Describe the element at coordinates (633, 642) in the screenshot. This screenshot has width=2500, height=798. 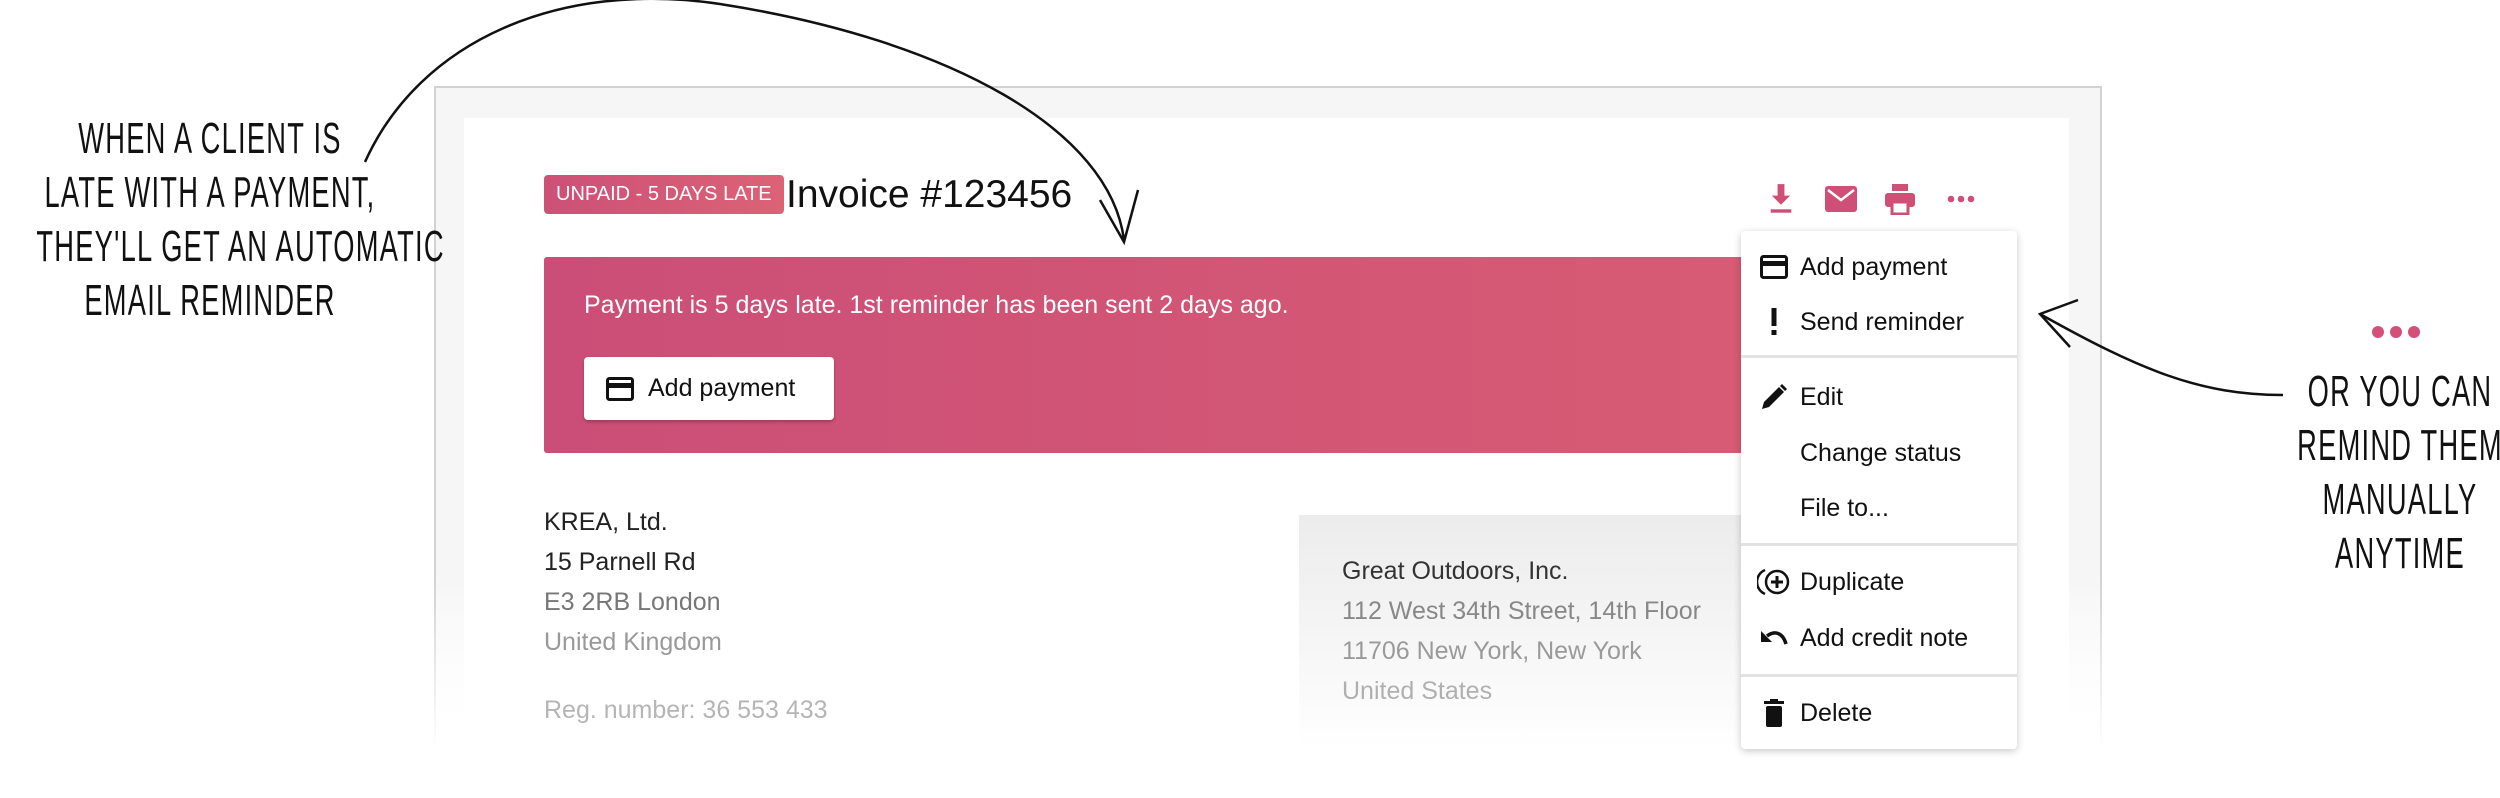
I see `sender-line: United Kingdom` at that location.